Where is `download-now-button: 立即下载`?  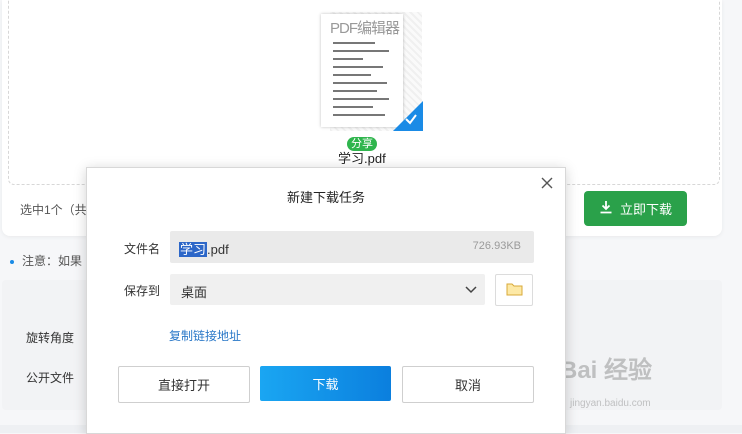
download-now-button: 立即下载 is located at coordinates (635, 208).